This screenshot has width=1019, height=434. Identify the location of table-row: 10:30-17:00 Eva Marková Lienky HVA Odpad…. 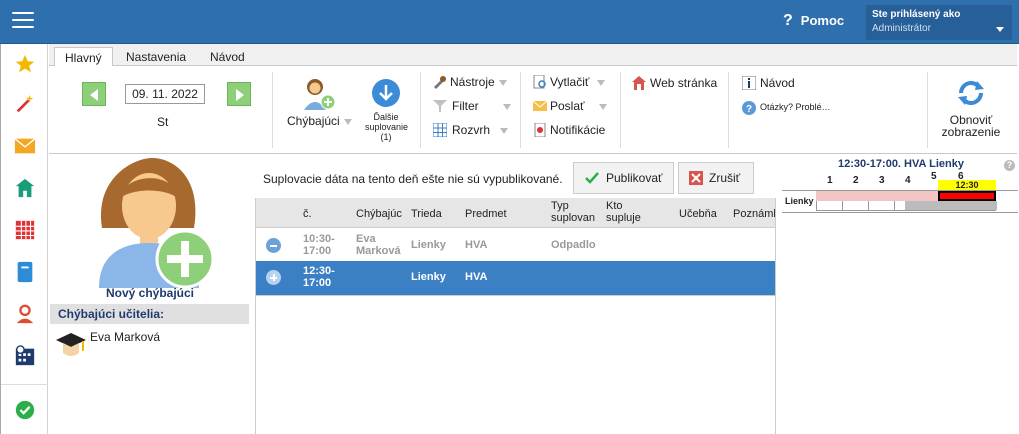
(515, 246).